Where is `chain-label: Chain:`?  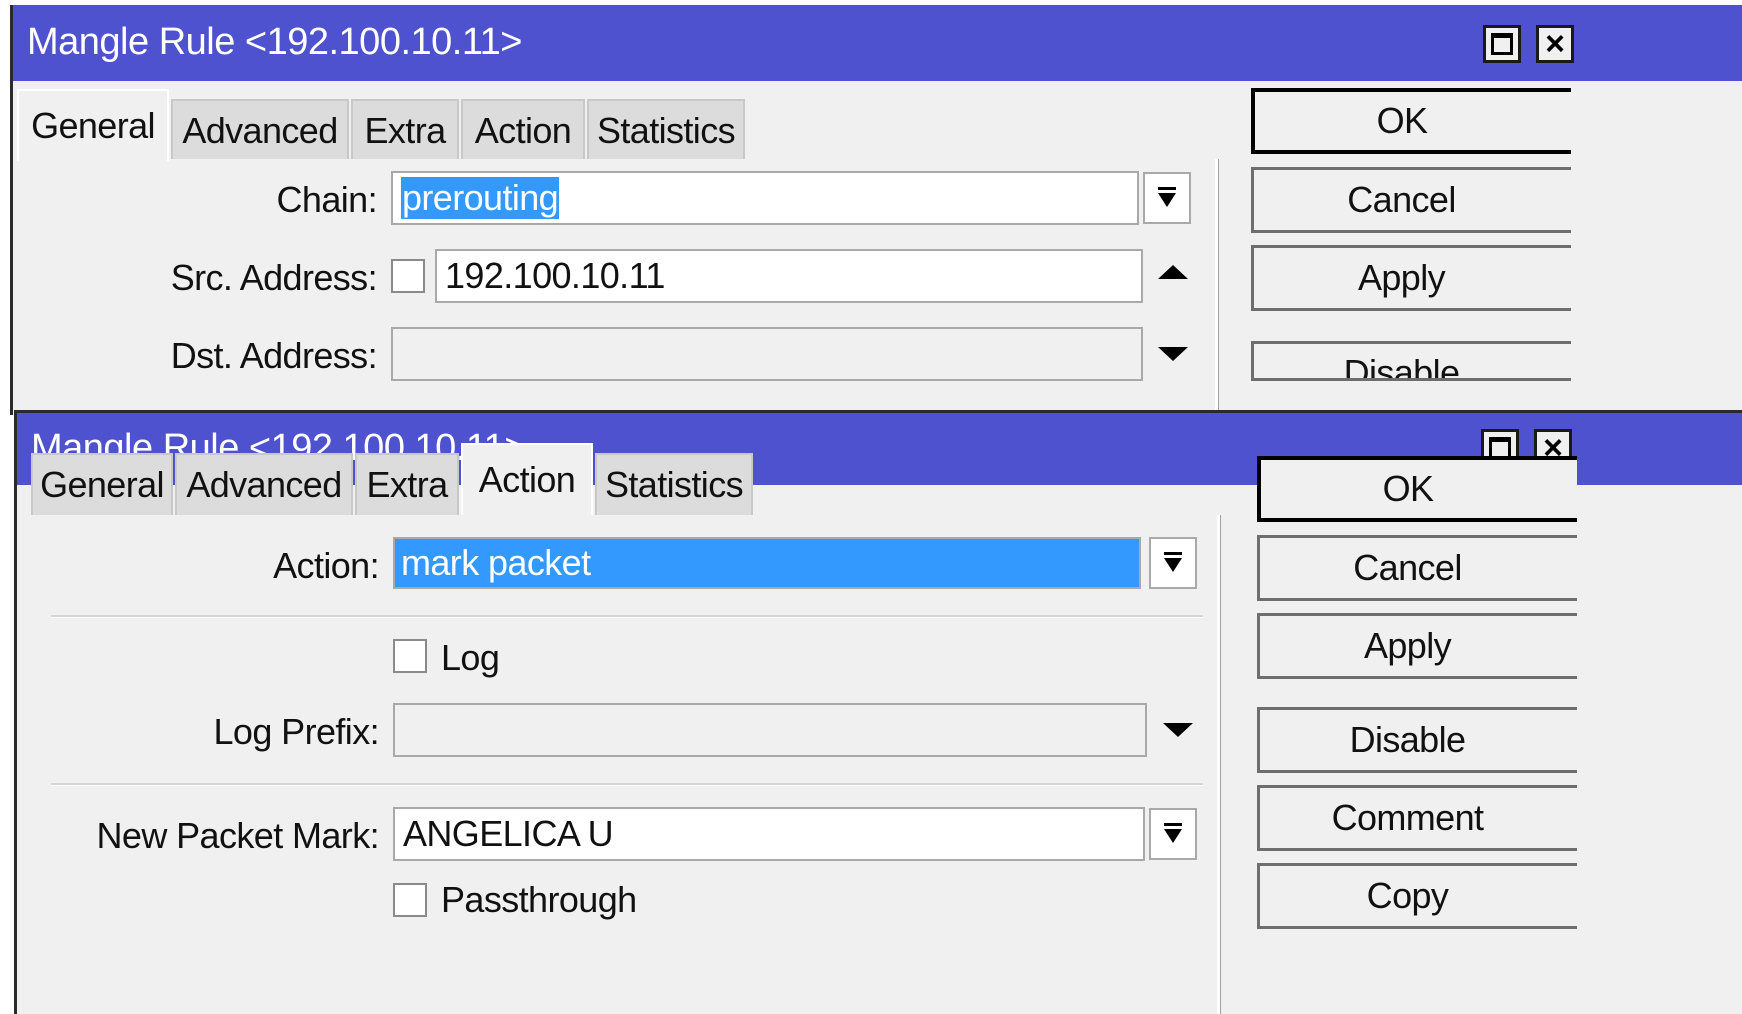
chain-label: Chain: is located at coordinates (327, 199).